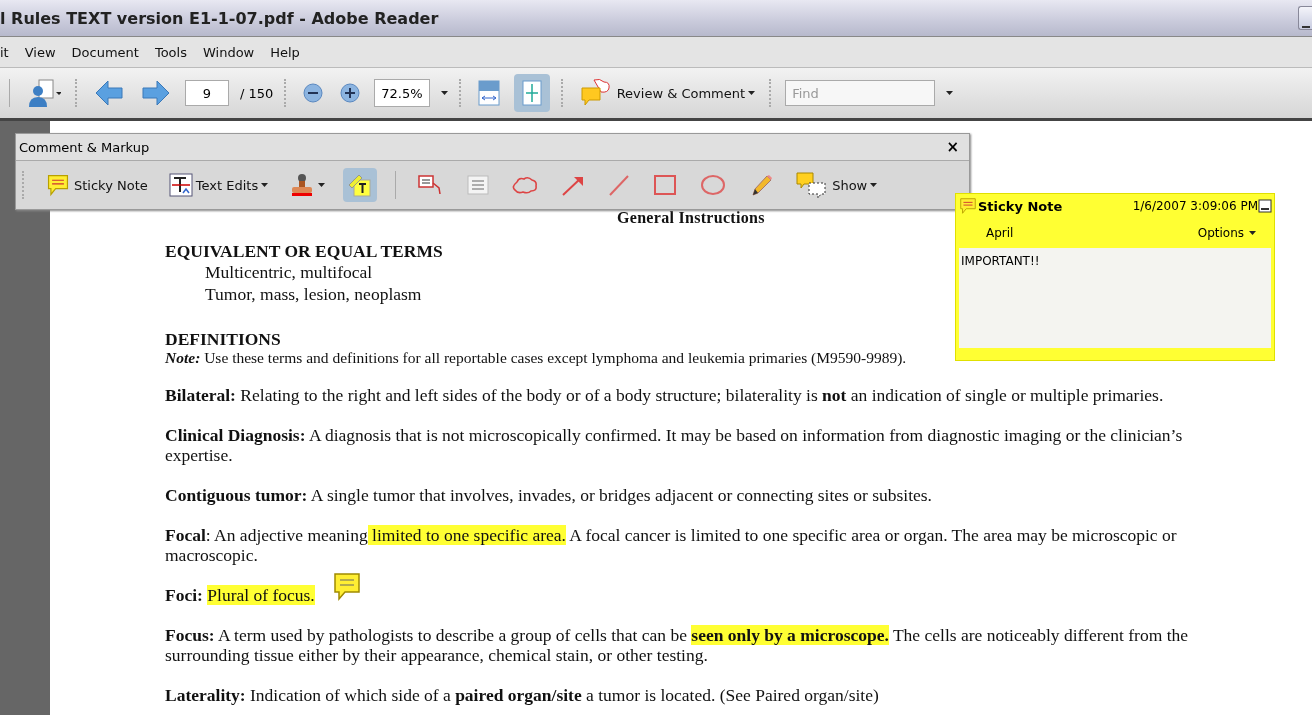 This screenshot has width=1312, height=715. Describe the element at coordinates (285, 52) in the screenshot. I see `menu-item: Help` at that location.